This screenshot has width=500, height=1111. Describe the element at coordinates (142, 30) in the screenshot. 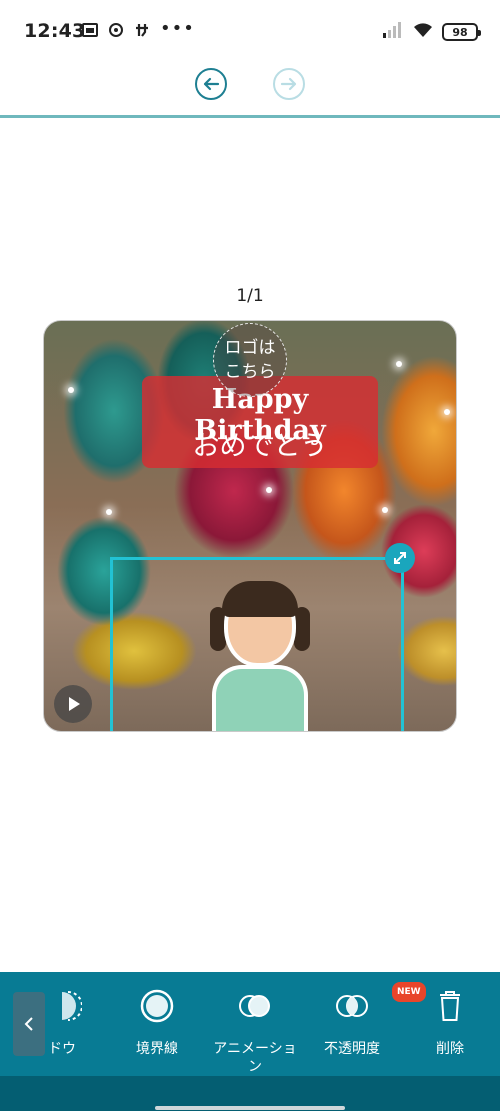

I see `app-notification-icon` at that location.